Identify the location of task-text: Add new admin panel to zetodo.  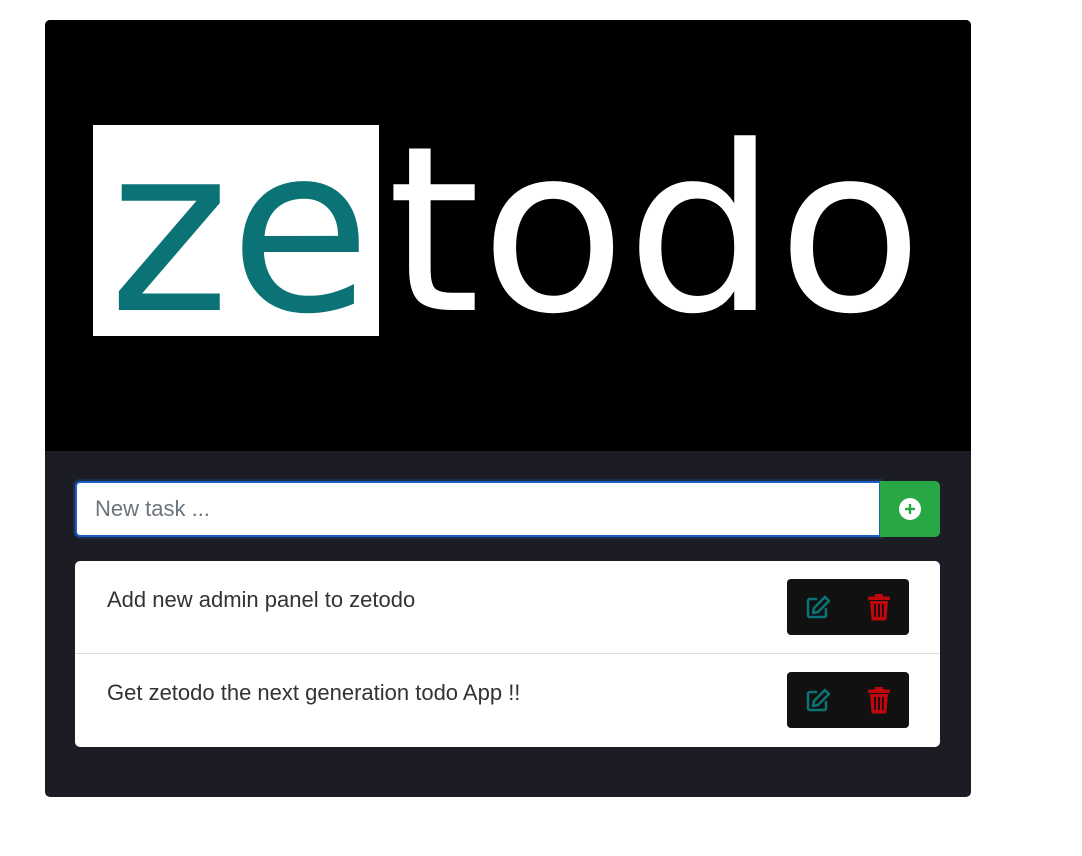
(261, 599).